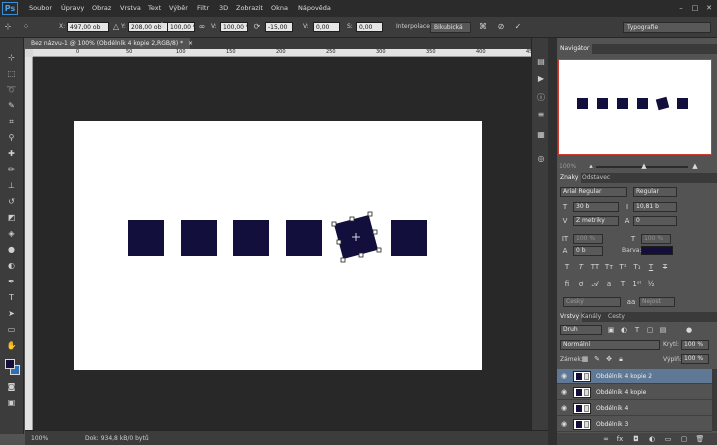  Describe the element at coordinates (11, 346) in the screenshot. I see `hand-tool-icon: ✋` at that location.